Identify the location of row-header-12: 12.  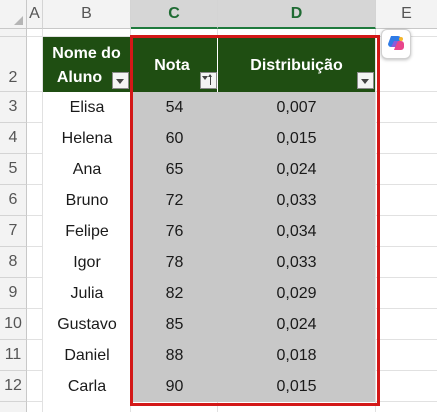
(13, 386).